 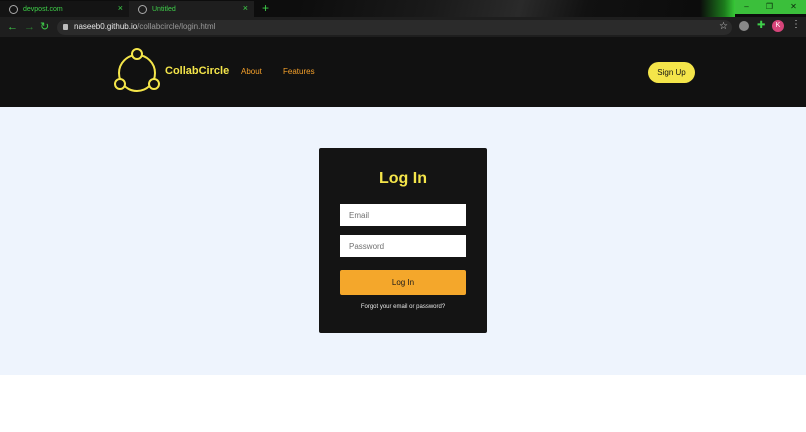 What do you see at coordinates (299, 71) in the screenshot?
I see `nav-link-features: Features` at bounding box center [299, 71].